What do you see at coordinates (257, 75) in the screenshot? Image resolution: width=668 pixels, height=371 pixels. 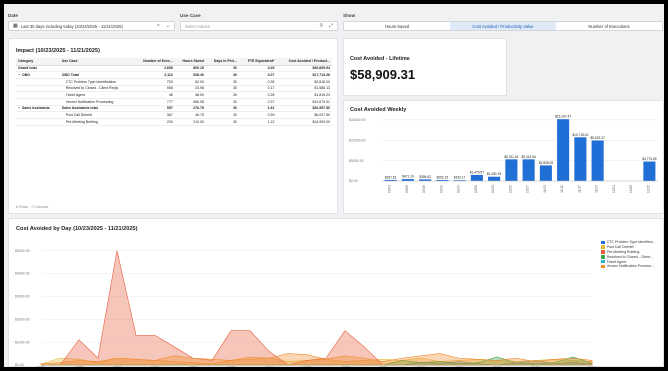 I see `table-cell-fte: 3.07` at bounding box center [257, 75].